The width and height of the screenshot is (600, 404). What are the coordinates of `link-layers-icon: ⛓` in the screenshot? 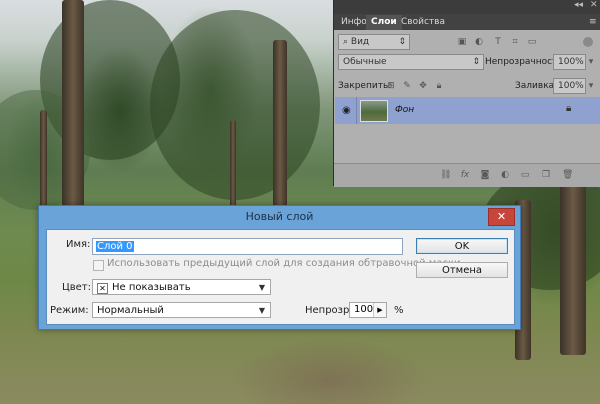 It's located at (445, 175).